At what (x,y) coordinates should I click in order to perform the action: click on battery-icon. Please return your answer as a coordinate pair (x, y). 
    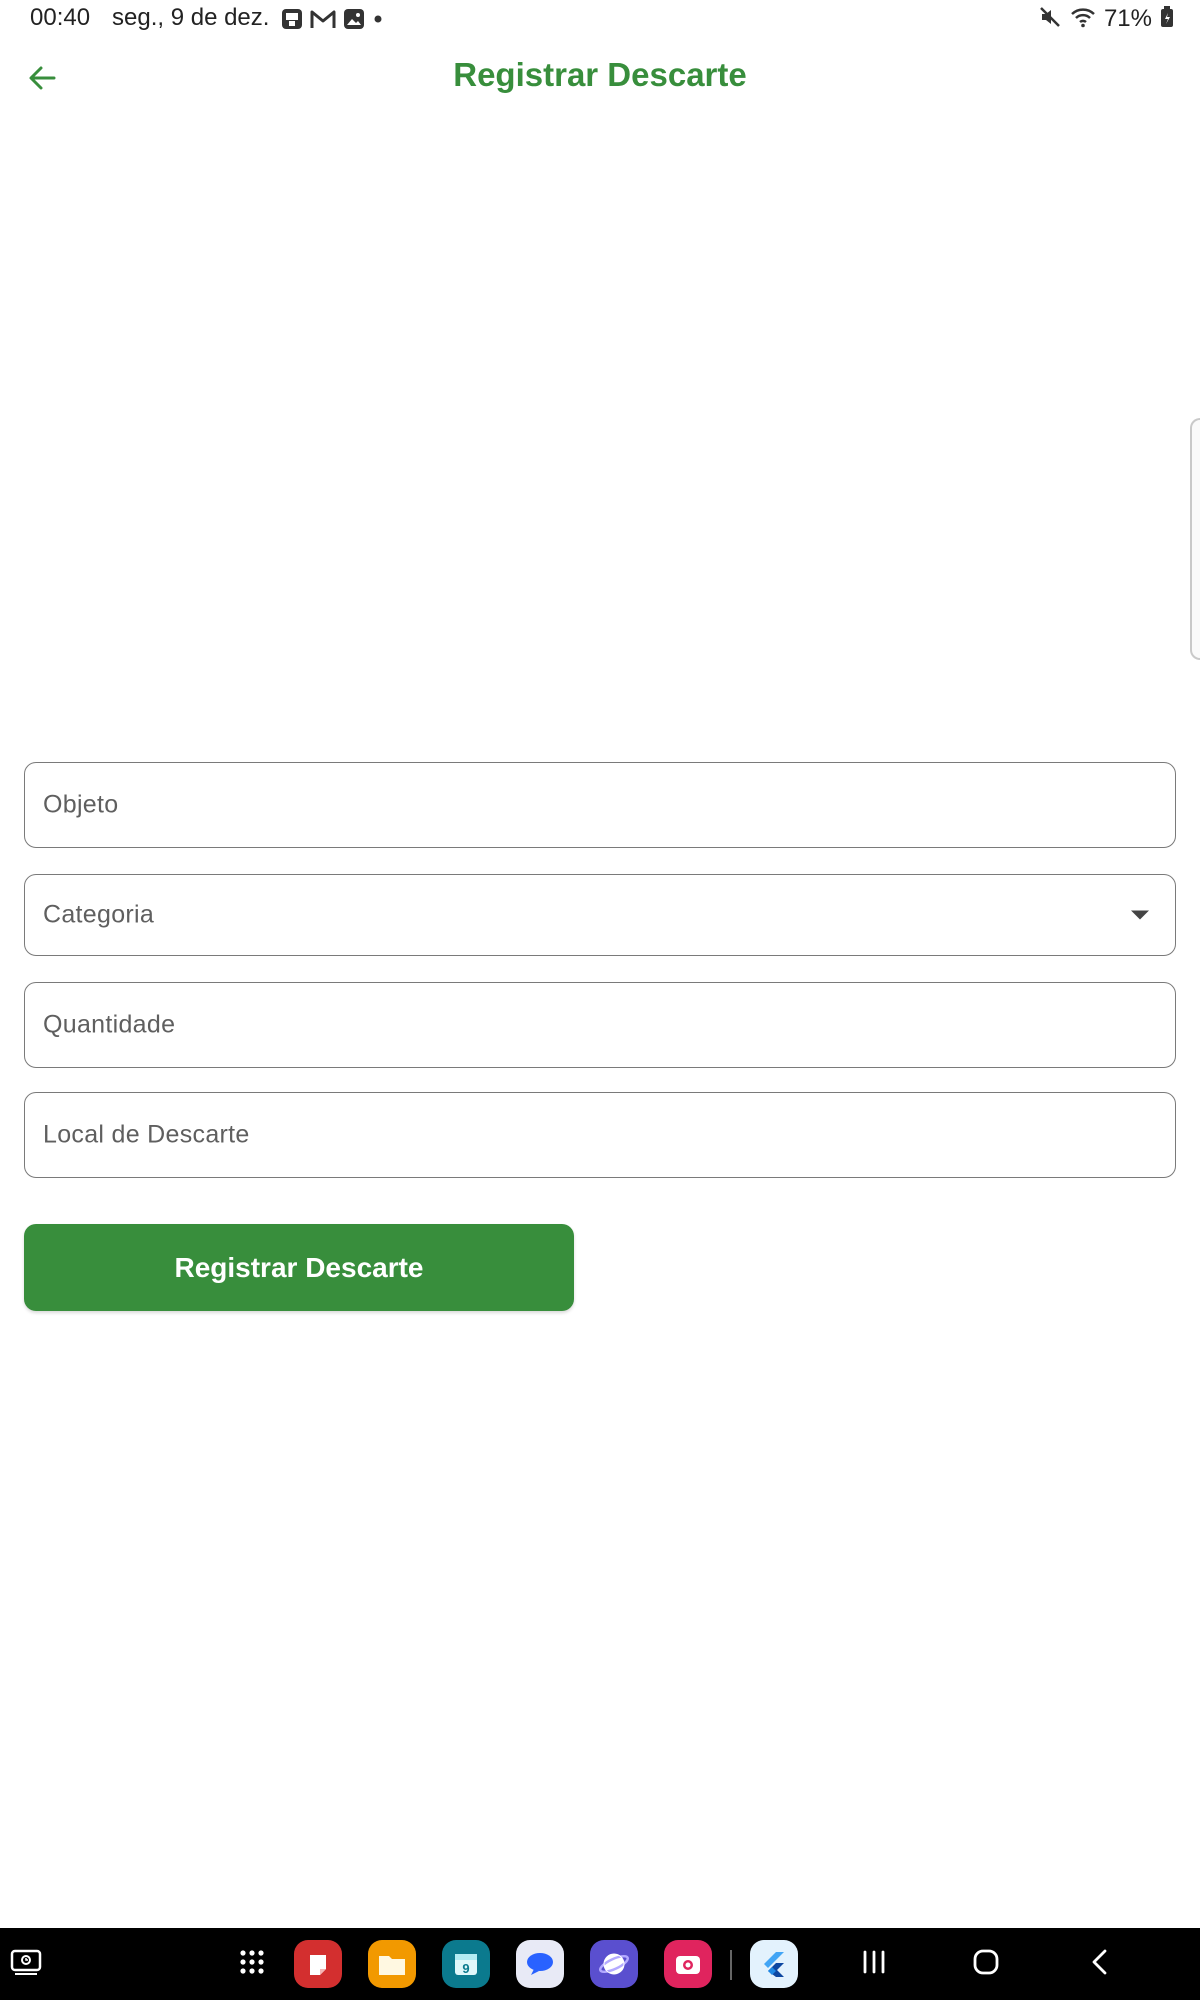
    Looking at the image, I should click on (1167, 19).